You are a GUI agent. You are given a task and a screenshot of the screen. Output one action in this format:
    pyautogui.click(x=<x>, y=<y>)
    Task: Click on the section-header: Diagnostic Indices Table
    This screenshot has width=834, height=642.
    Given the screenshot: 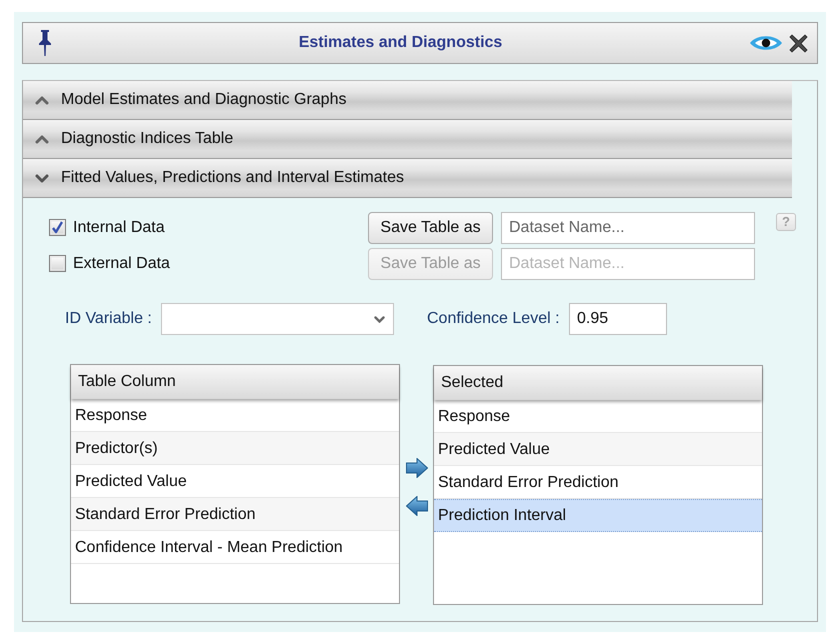 What is the action you would take?
    pyautogui.click(x=407, y=139)
    